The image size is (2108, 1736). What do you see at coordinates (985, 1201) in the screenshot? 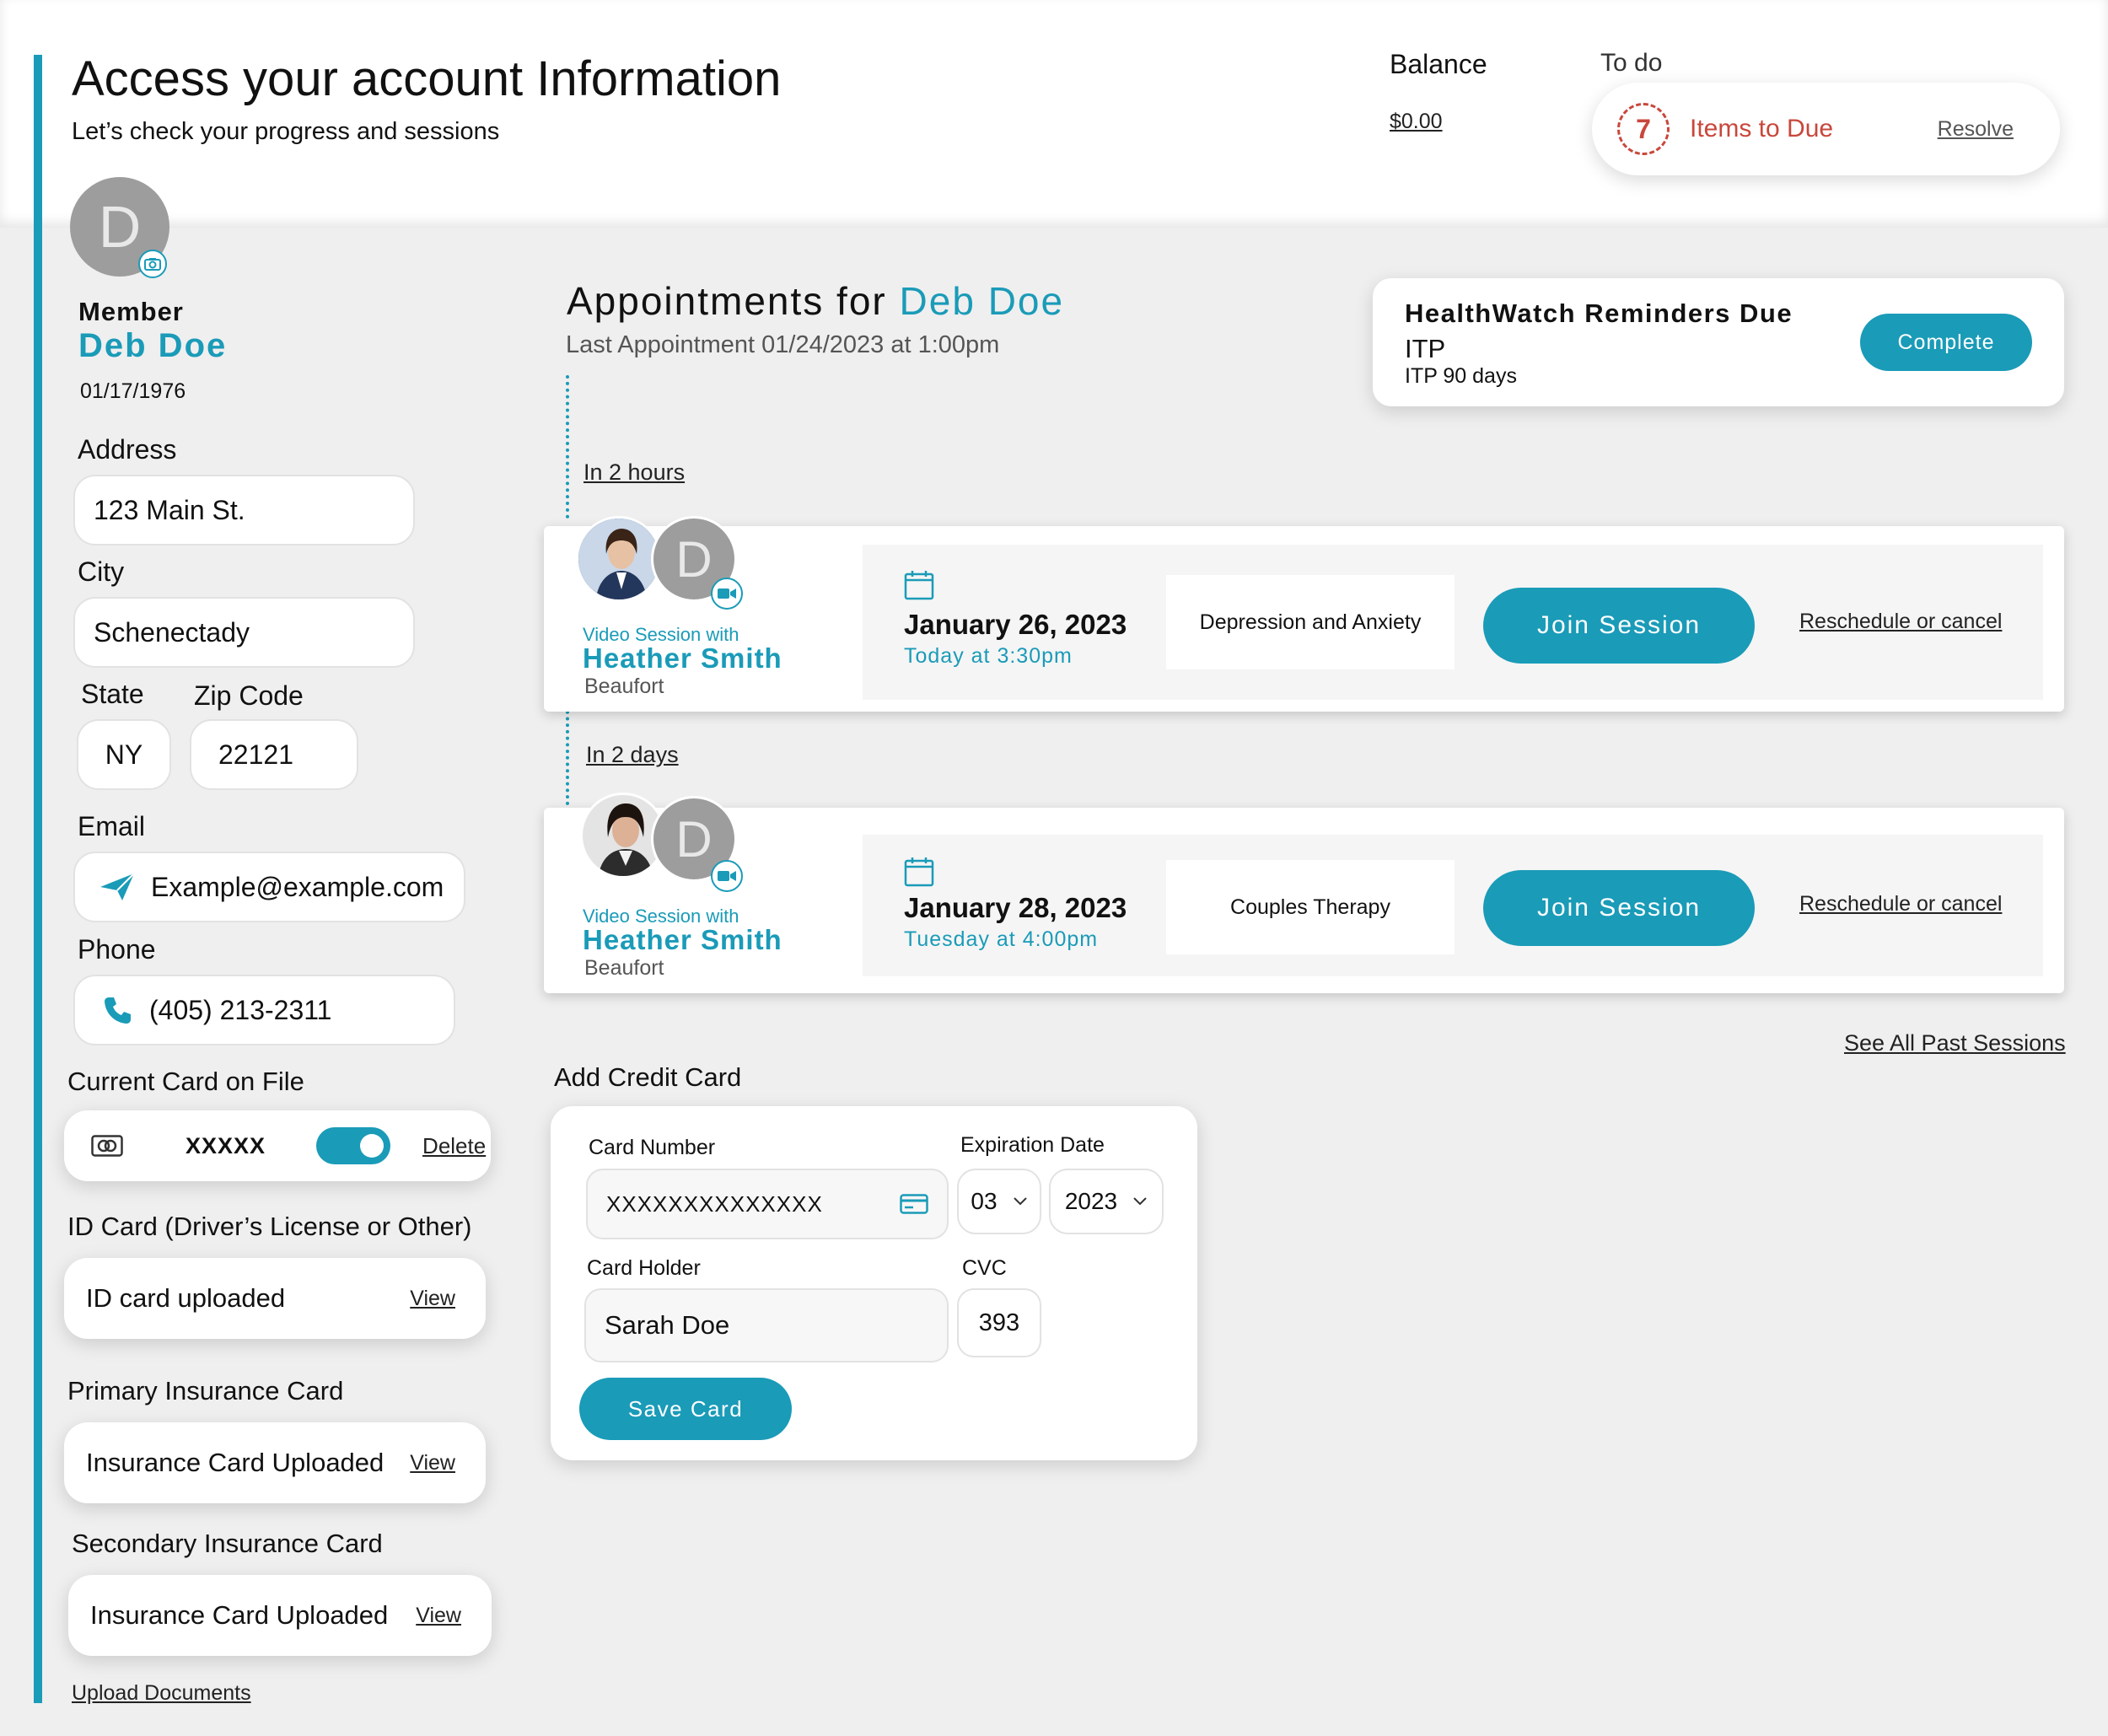
I see `exp-month-value: 03` at bounding box center [985, 1201].